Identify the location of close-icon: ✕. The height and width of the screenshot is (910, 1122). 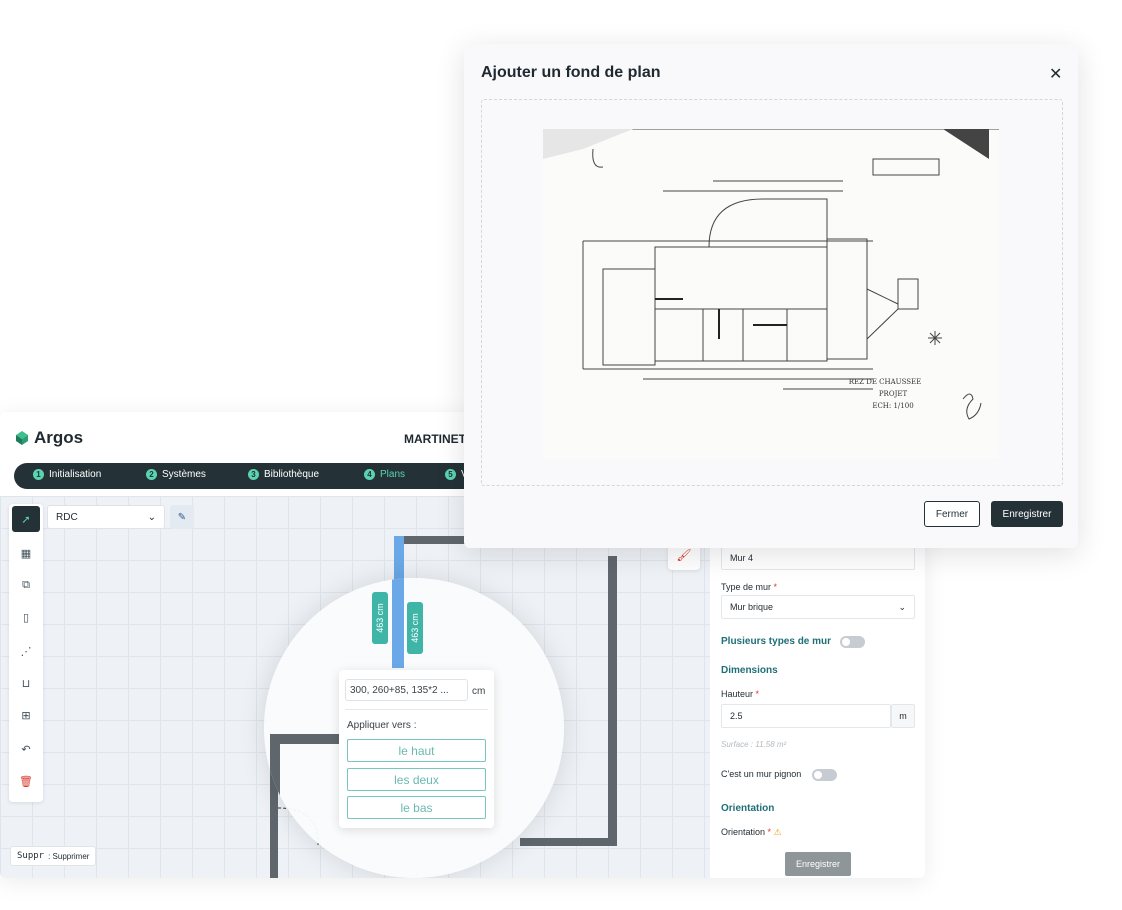
(1055, 74).